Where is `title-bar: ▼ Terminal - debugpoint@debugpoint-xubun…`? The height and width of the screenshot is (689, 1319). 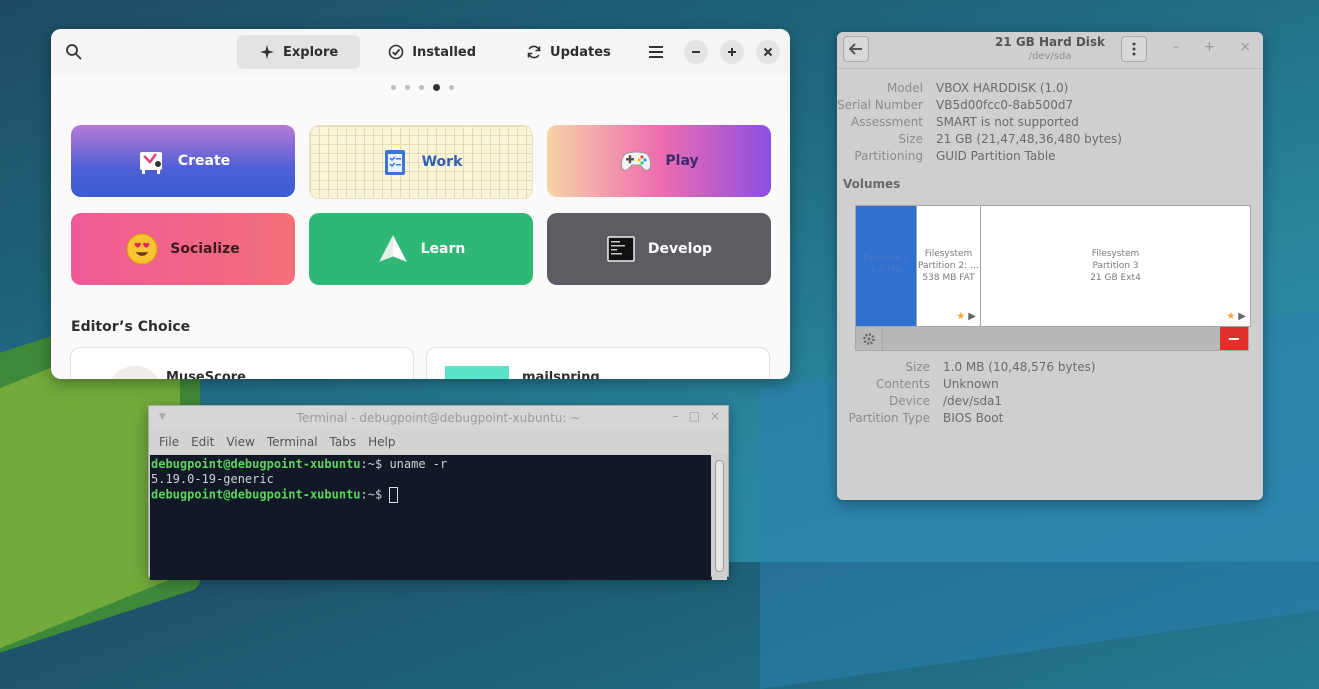
title-bar: ▼ Terminal - debugpoint@debugpoint-xubun… is located at coordinates (438, 418).